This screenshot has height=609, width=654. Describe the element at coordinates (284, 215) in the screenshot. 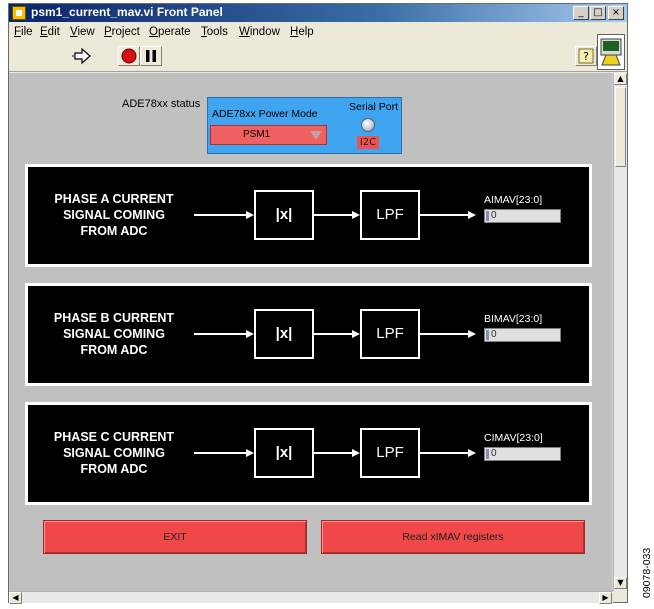

I see `phase-a-abs-block: |x|` at that location.